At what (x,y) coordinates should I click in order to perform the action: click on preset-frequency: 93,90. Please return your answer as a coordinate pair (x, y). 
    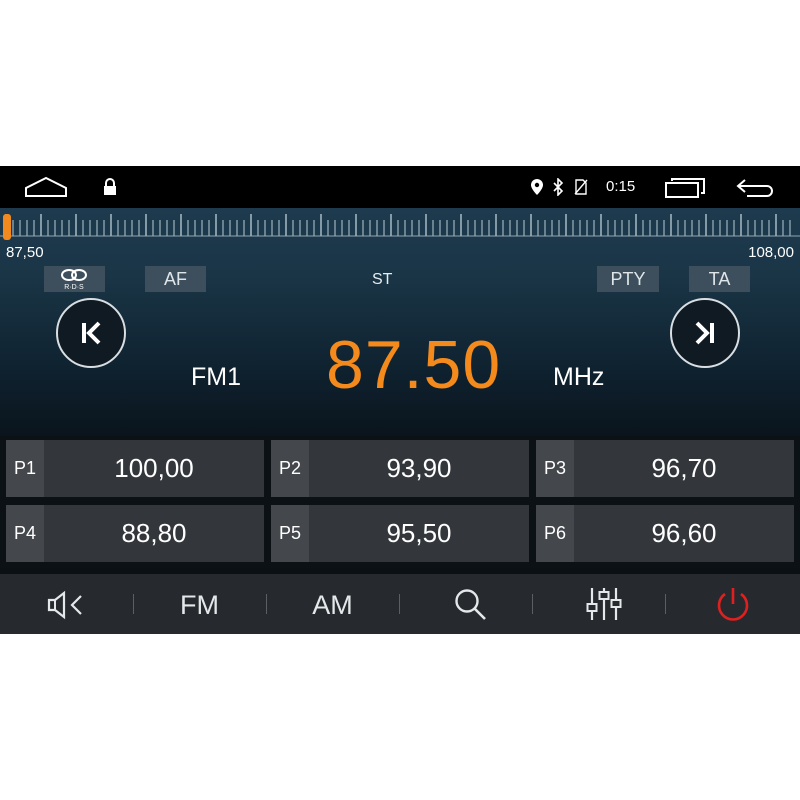
    Looking at the image, I should click on (419, 468).